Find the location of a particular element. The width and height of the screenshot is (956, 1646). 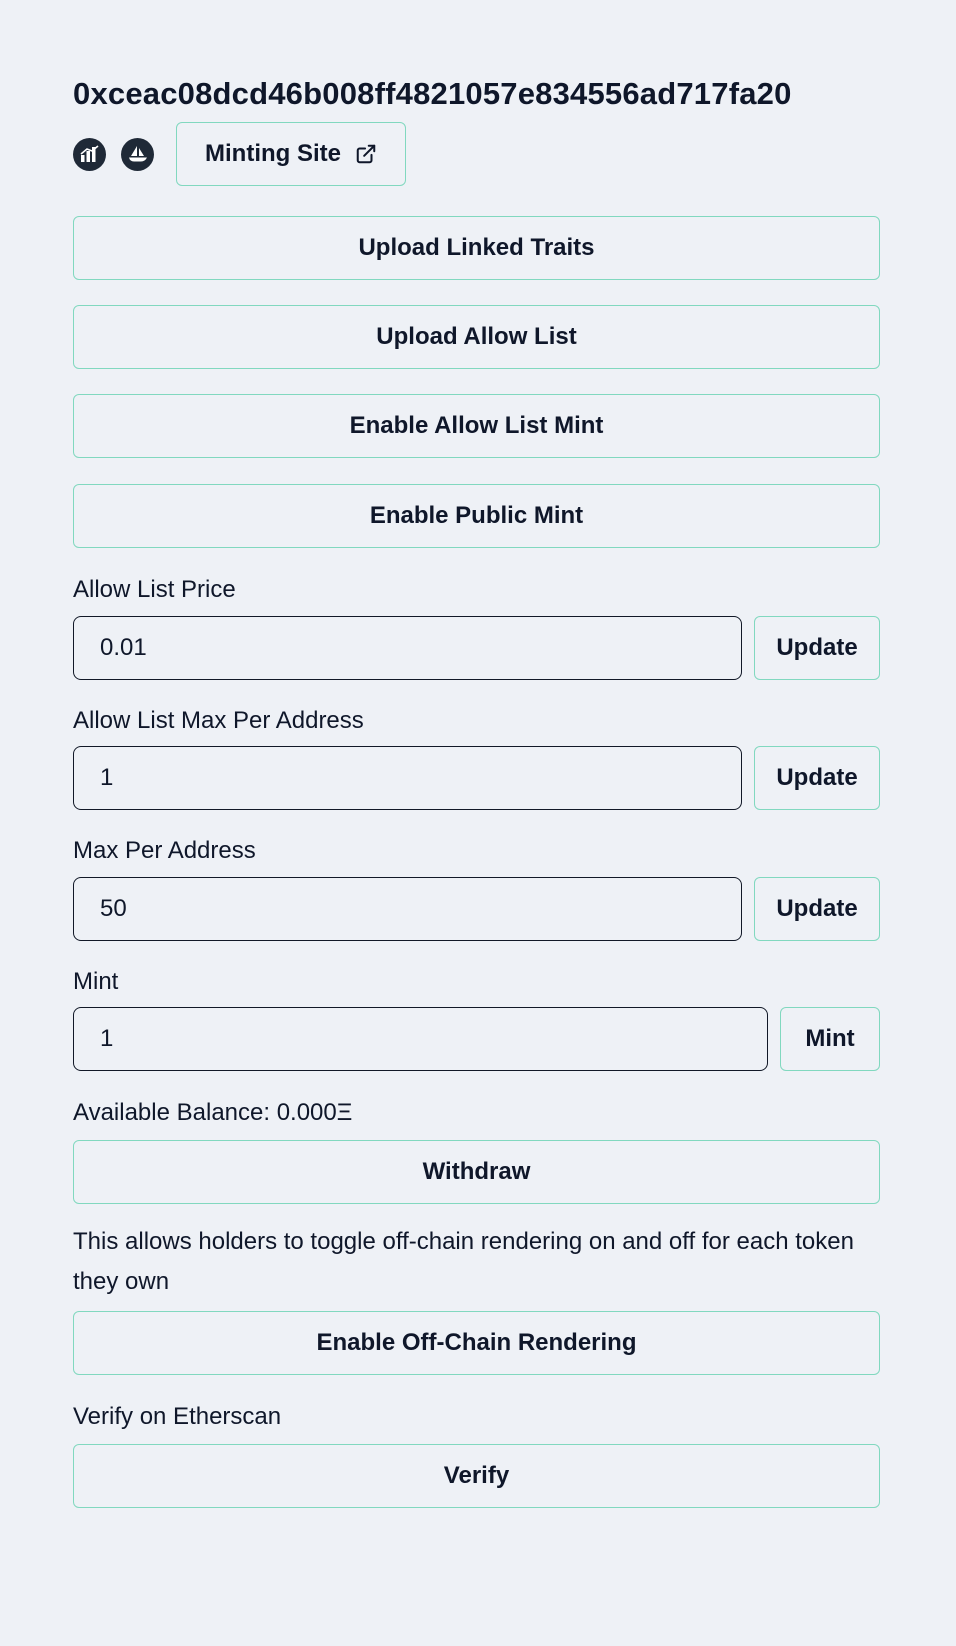

enable-off-chain-rendering-button: Enable Off-Chain Rendering is located at coordinates (476, 1343).